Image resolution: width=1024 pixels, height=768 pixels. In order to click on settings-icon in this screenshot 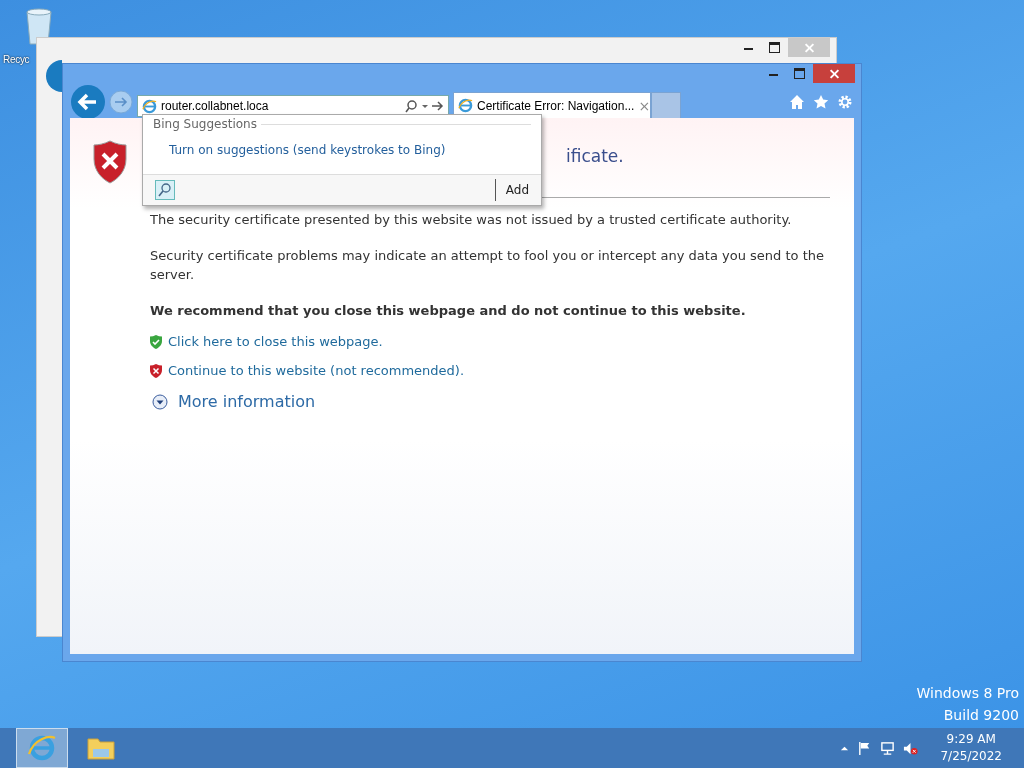, I will do `click(845, 102)`.